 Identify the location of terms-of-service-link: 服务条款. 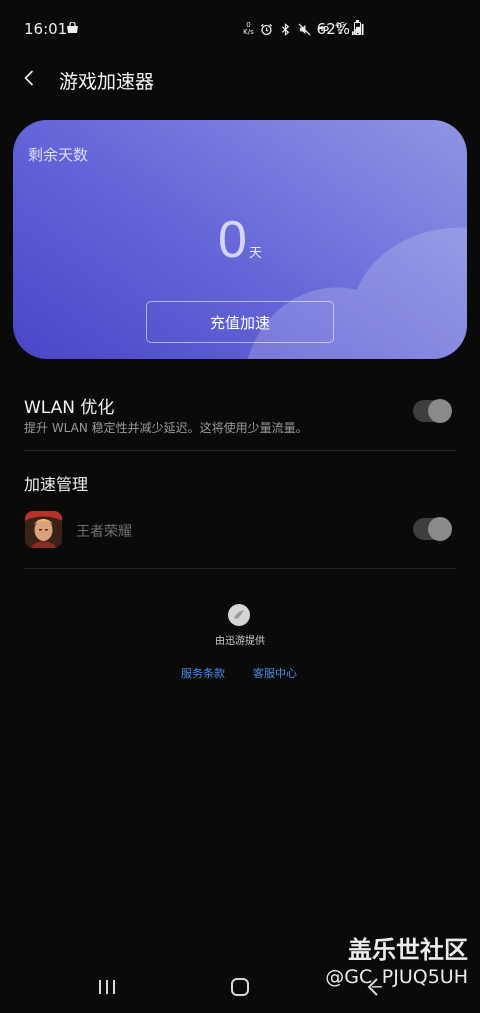
(203, 673).